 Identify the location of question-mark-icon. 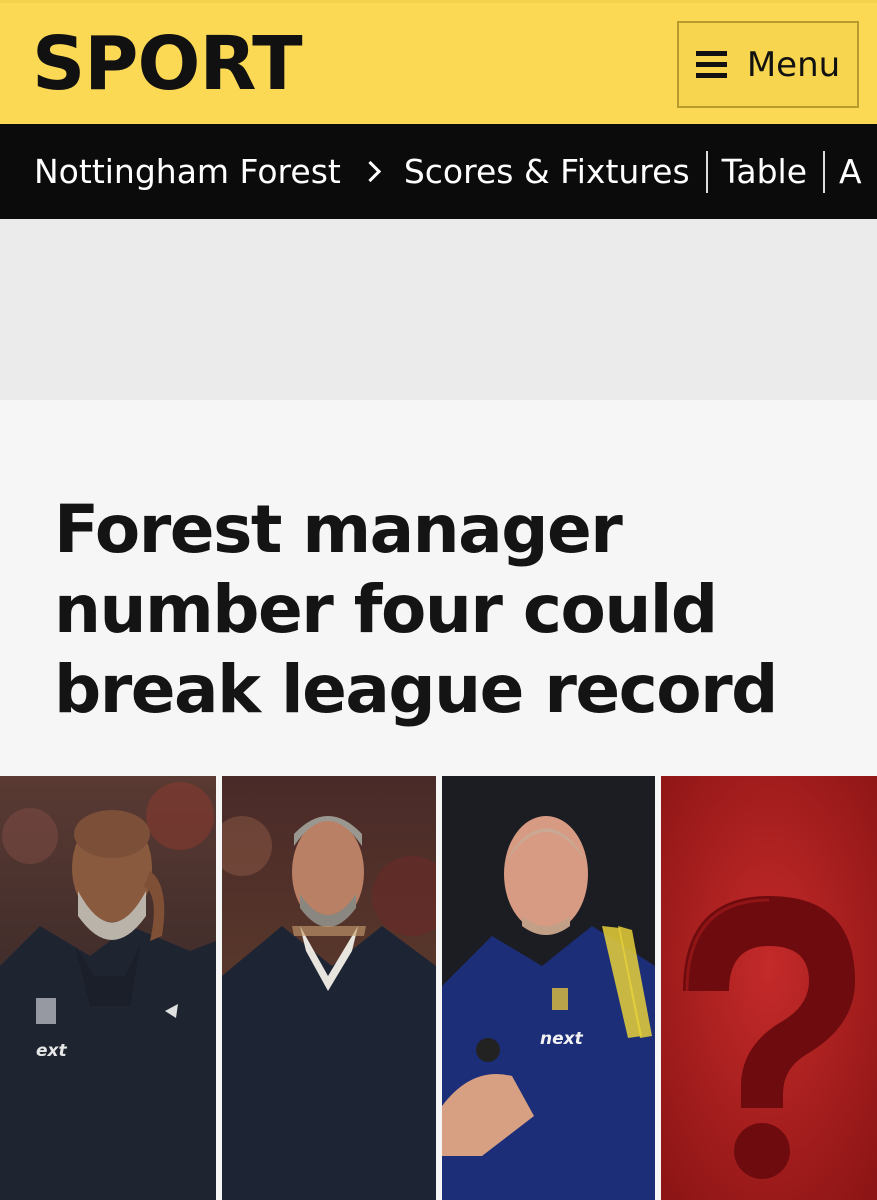
(769, 988).